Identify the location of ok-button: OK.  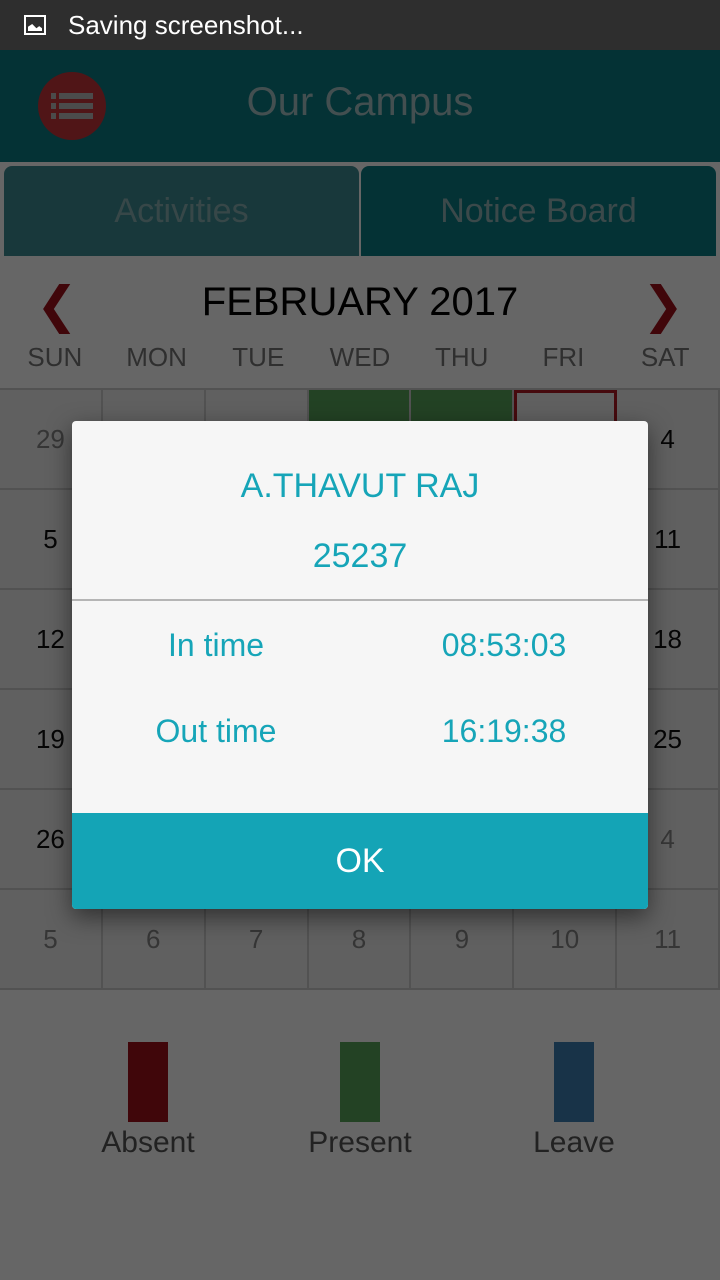
(360, 861).